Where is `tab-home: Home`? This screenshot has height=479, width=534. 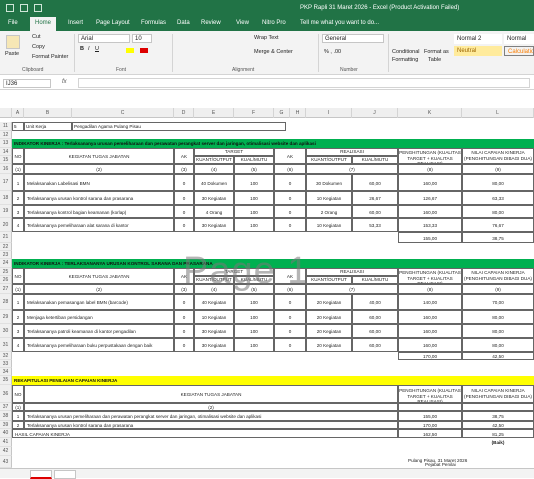
tab-home: Home is located at coordinates (43, 24).